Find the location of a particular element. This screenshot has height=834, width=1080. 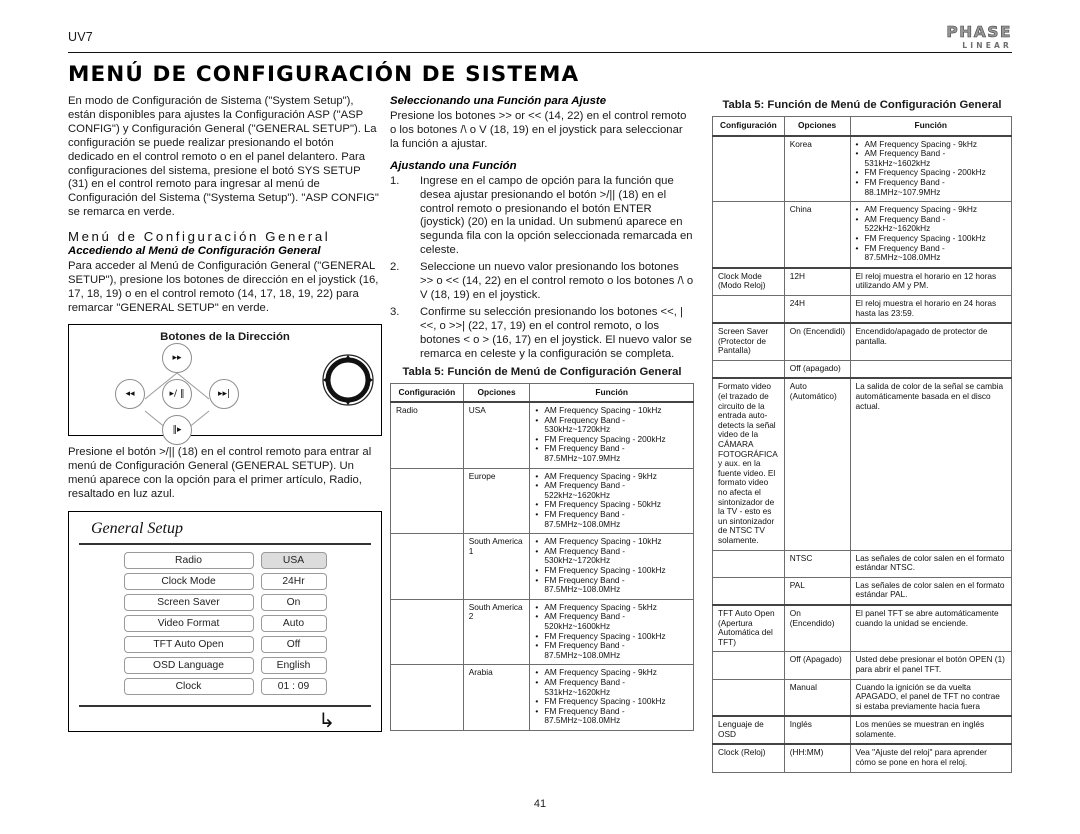

cell-configuracion: Radio is located at coordinates (427, 435).